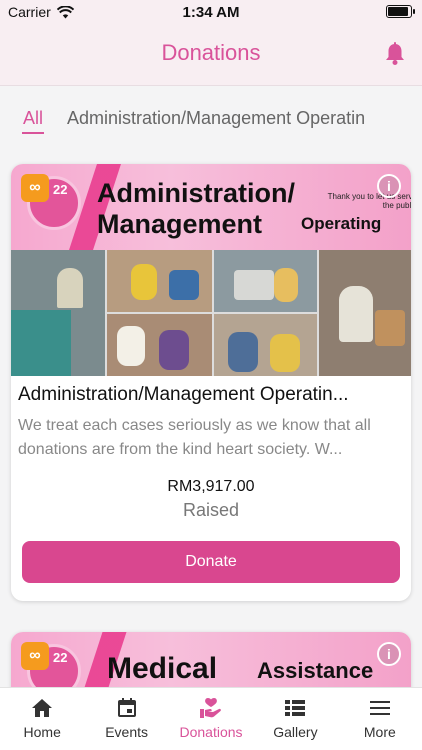 The width and height of the screenshot is (422, 750). What do you see at coordinates (42, 708) in the screenshot?
I see `home-icon` at bounding box center [42, 708].